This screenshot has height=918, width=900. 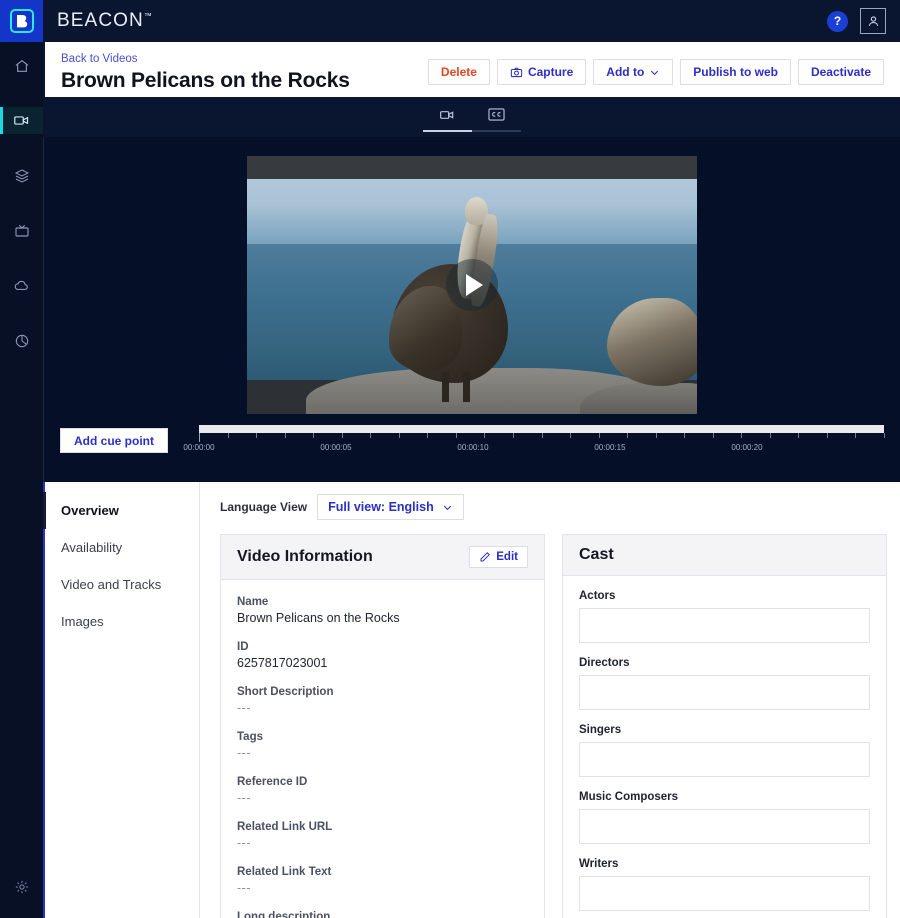 I want to click on media-tabstrip, so click(x=471, y=117).